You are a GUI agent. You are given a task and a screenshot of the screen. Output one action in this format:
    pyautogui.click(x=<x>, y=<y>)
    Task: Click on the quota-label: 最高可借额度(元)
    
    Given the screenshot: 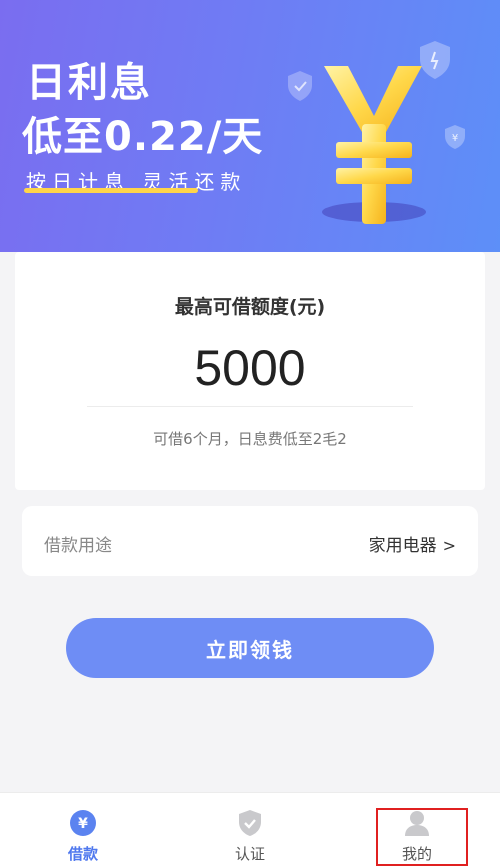 What is the action you would take?
    pyautogui.click(x=250, y=307)
    